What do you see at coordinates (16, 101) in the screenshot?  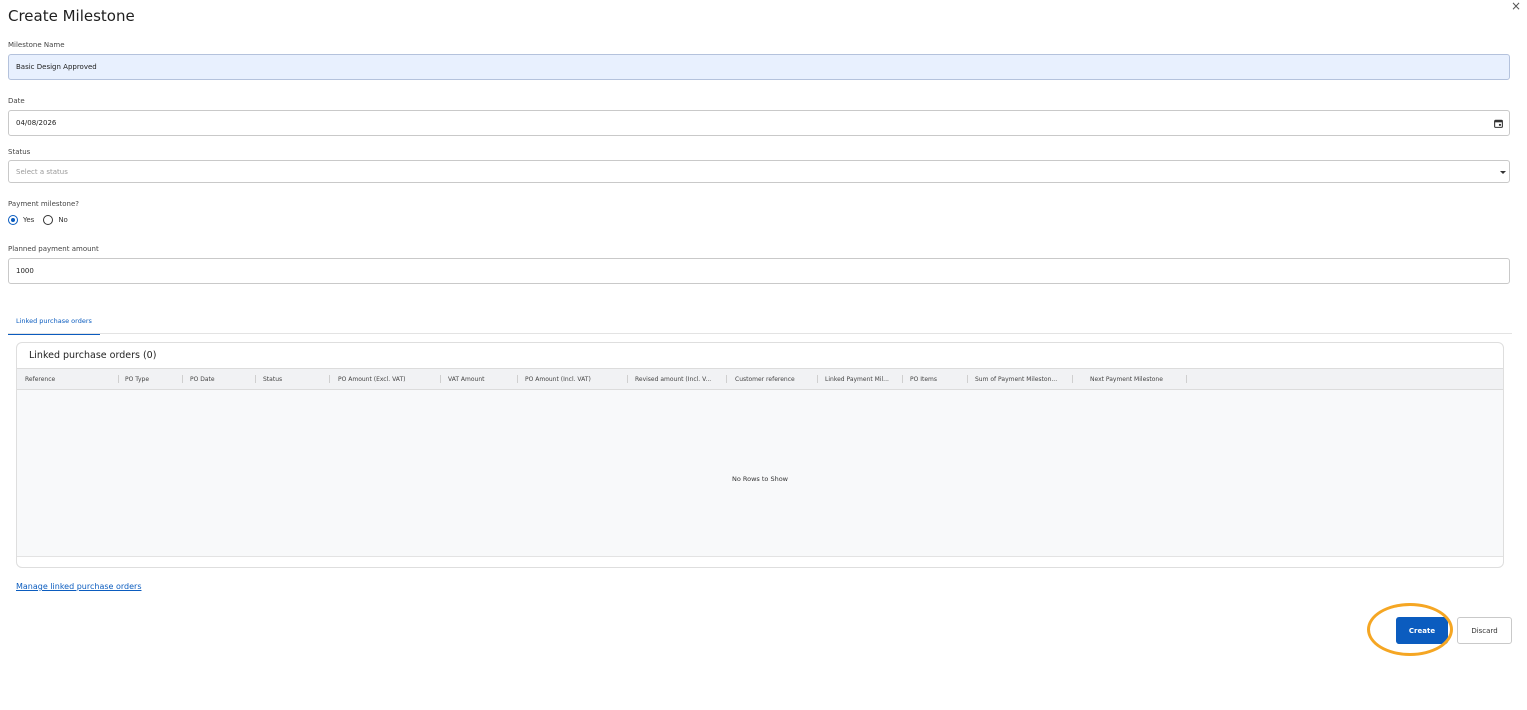 I see `date-label: Date` at bounding box center [16, 101].